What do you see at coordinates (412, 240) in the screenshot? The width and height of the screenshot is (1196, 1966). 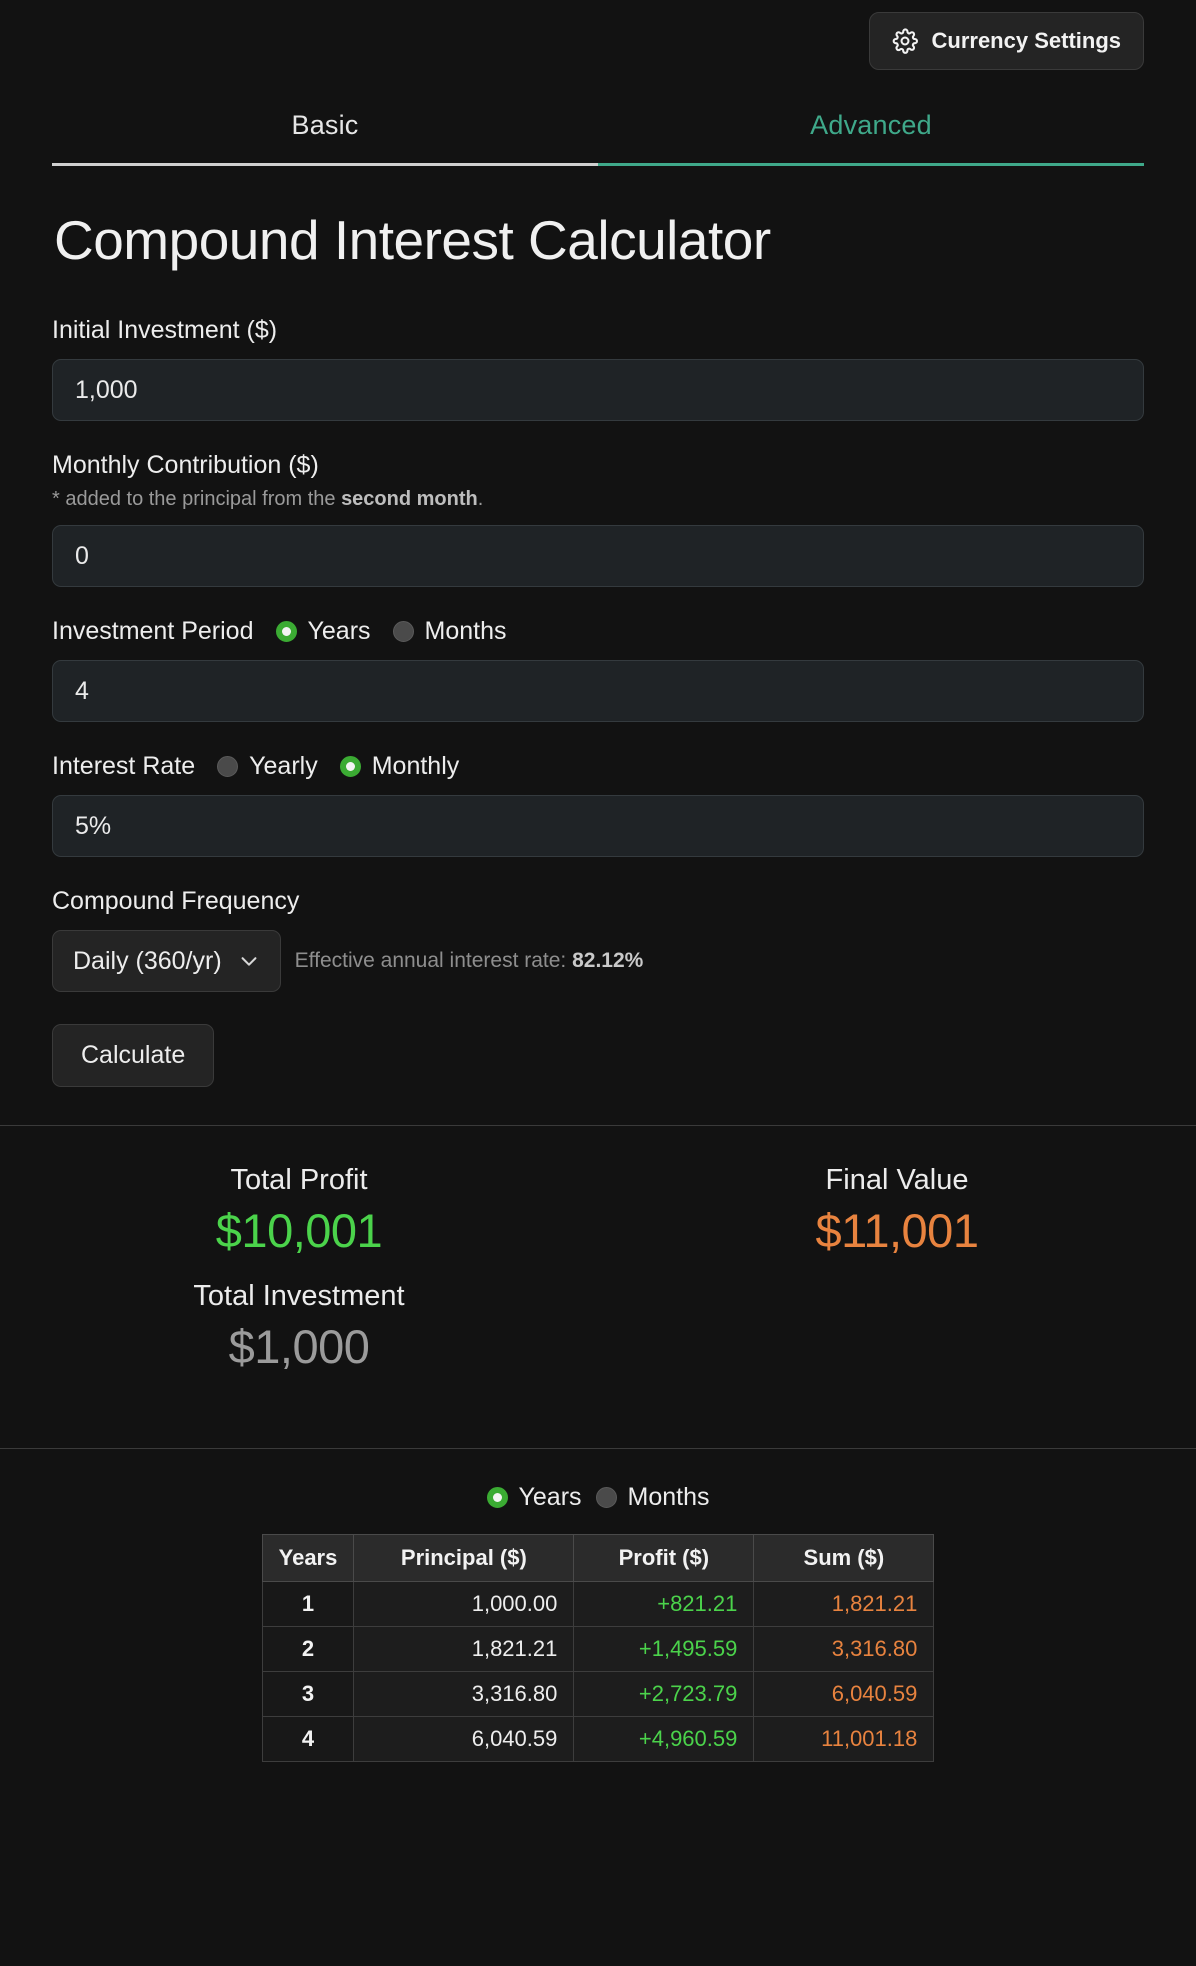 I see `page-title: Compound Interest Calculator` at bounding box center [412, 240].